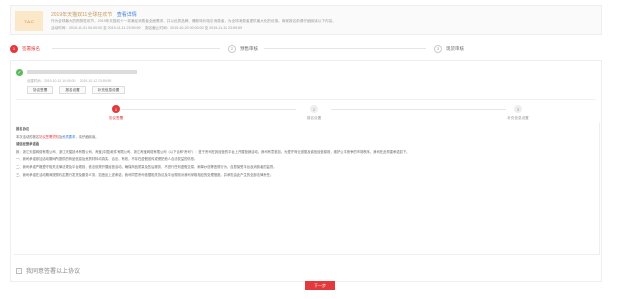 This screenshot has height=299, width=627. I want to click on agreement-heading: 报名协议, so click(23, 129).